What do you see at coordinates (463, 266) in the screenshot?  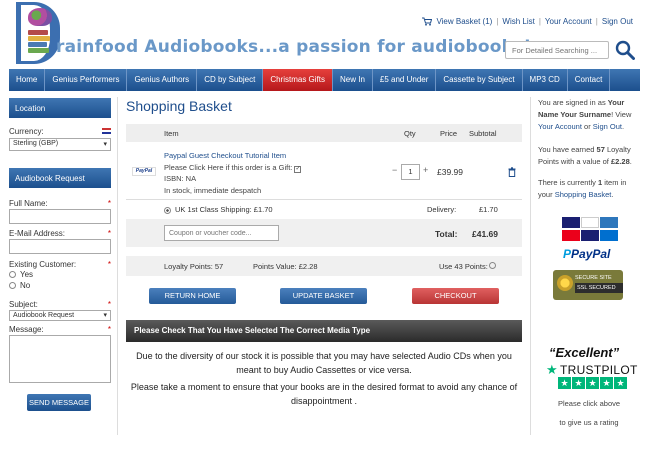 I see `use-points-label: Use 43 Points:` at bounding box center [463, 266].